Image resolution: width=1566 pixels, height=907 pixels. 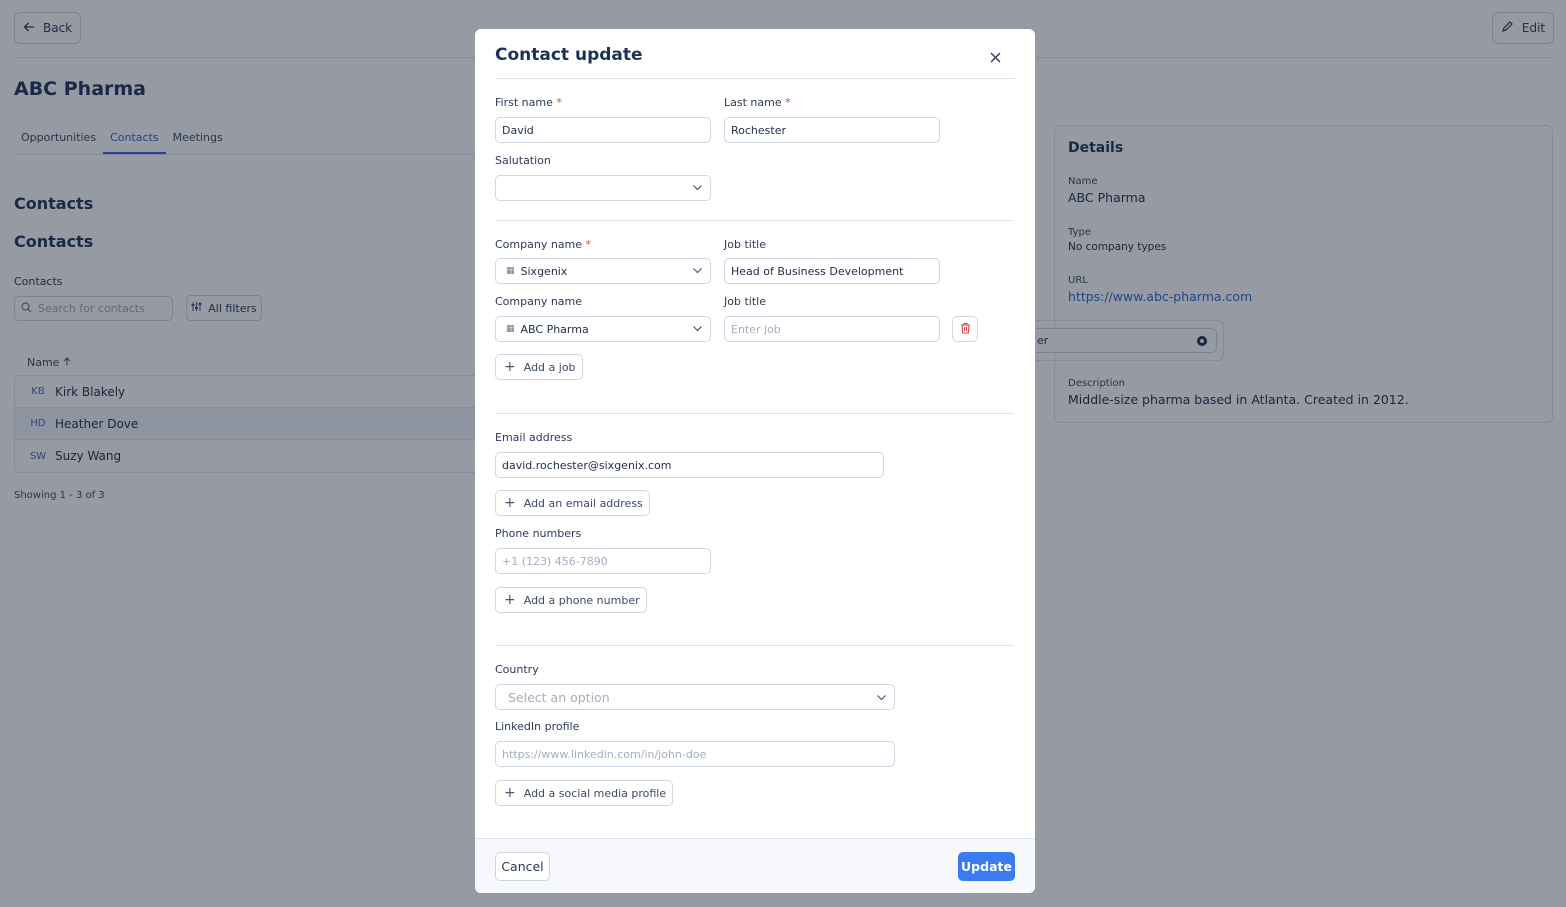 What do you see at coordinates (571, 600) in the screenshot?
I see `add-phone-button: + Add a phone number` at bounding box center [571, 600].